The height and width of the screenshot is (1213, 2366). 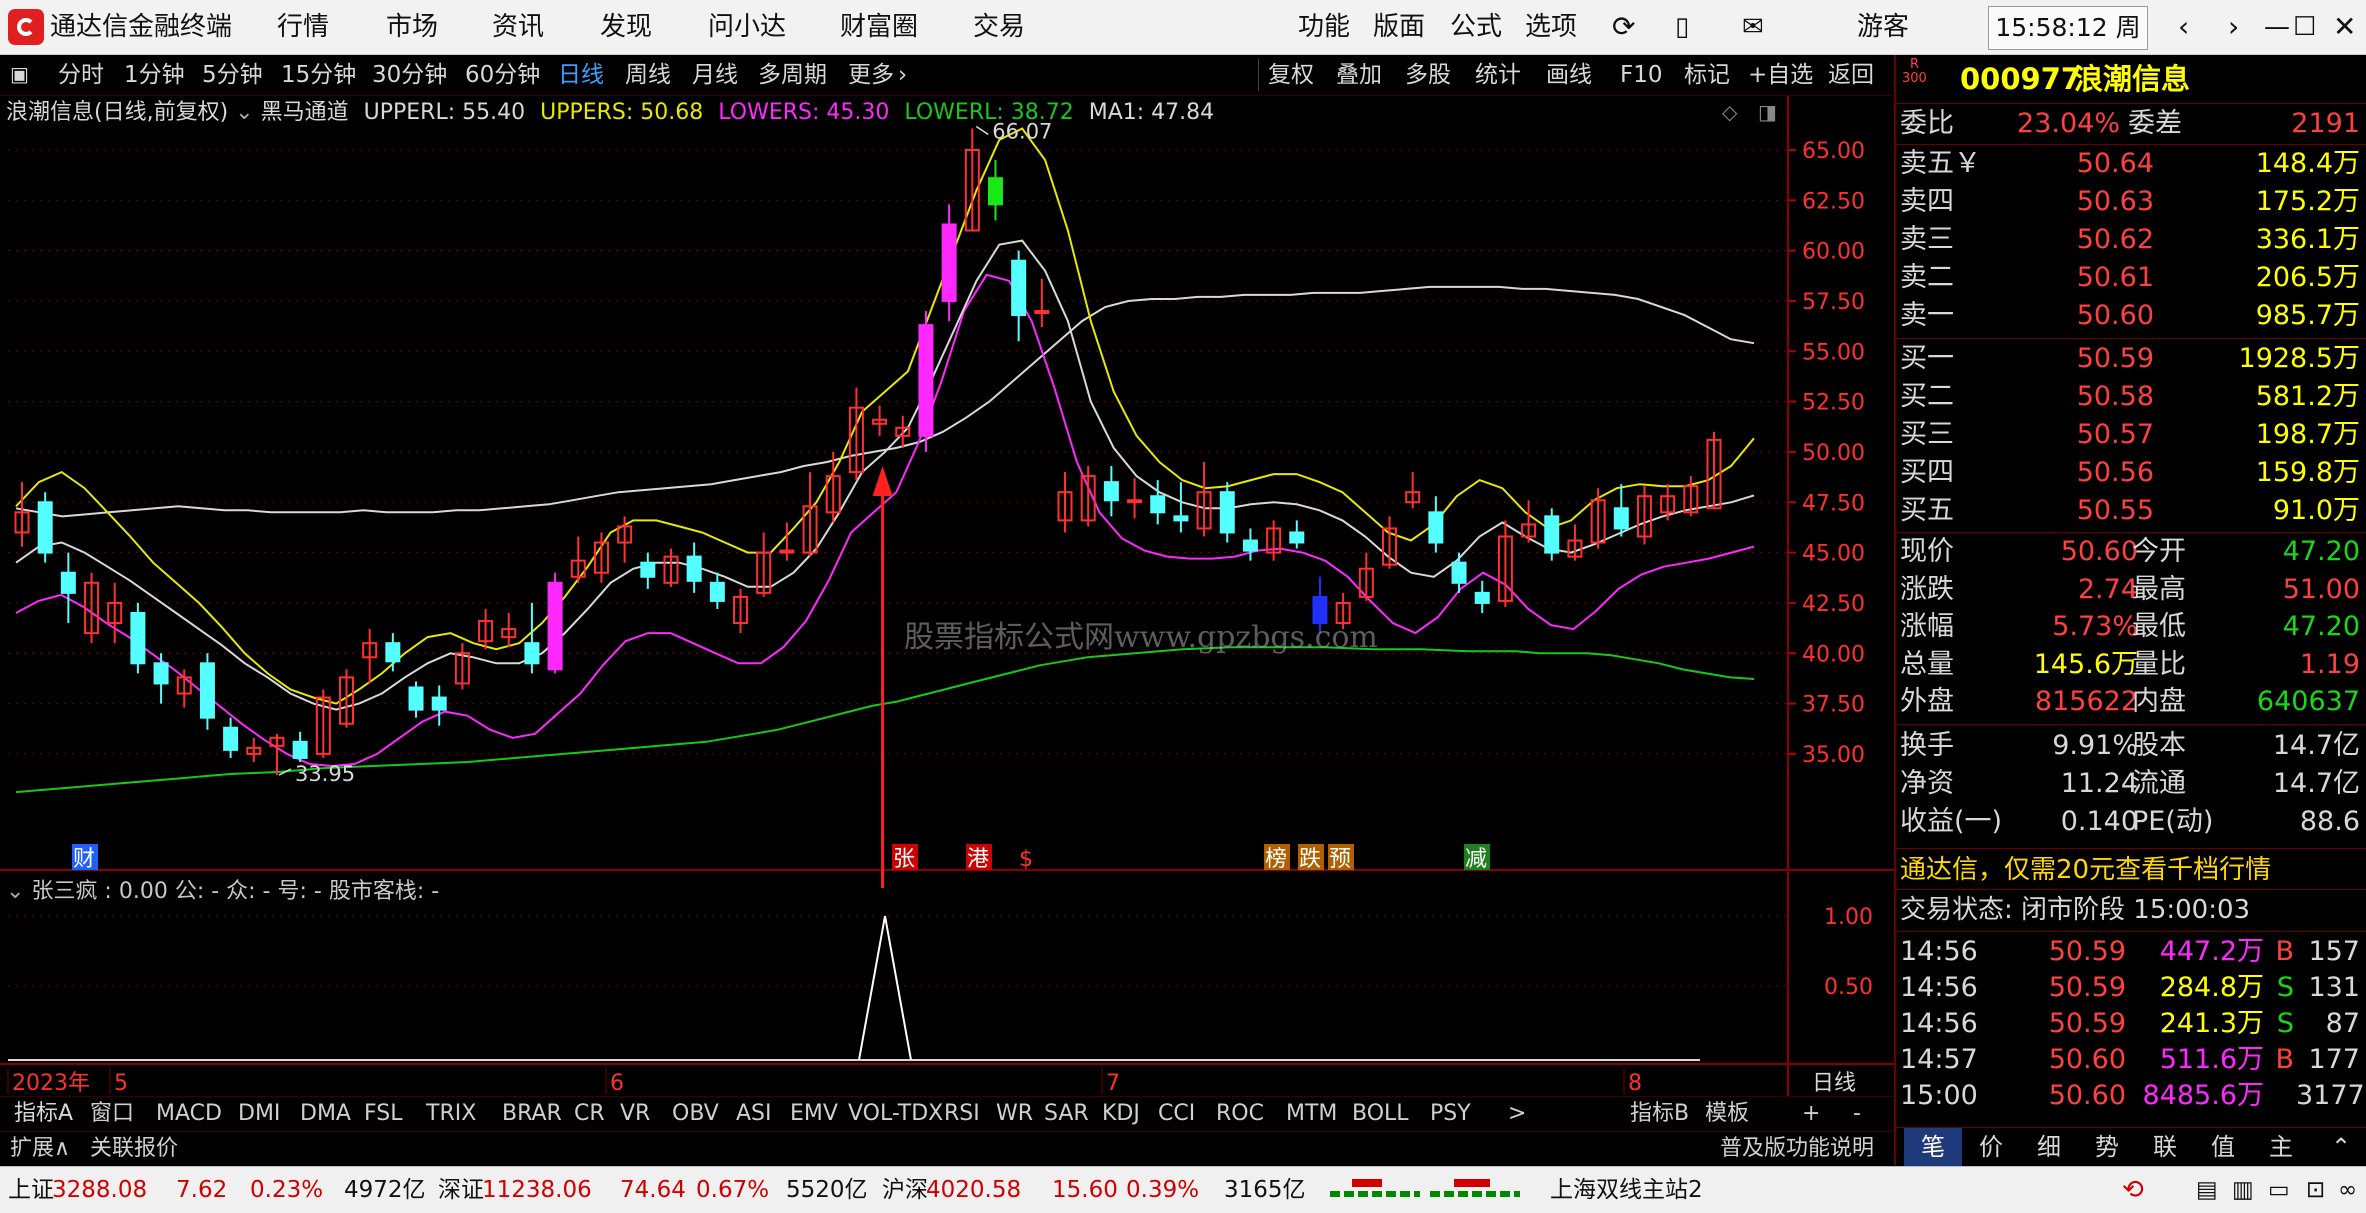 What do you see at coordinates (412, 27) in the screenshot?
I see `menu-shichang: 市场` at bounding box center [412, 27].